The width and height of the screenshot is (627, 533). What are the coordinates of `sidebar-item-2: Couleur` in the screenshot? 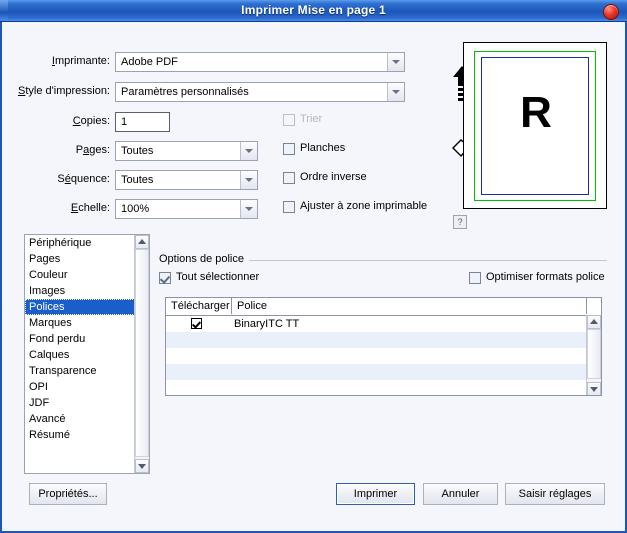 It's located at (87, 275).